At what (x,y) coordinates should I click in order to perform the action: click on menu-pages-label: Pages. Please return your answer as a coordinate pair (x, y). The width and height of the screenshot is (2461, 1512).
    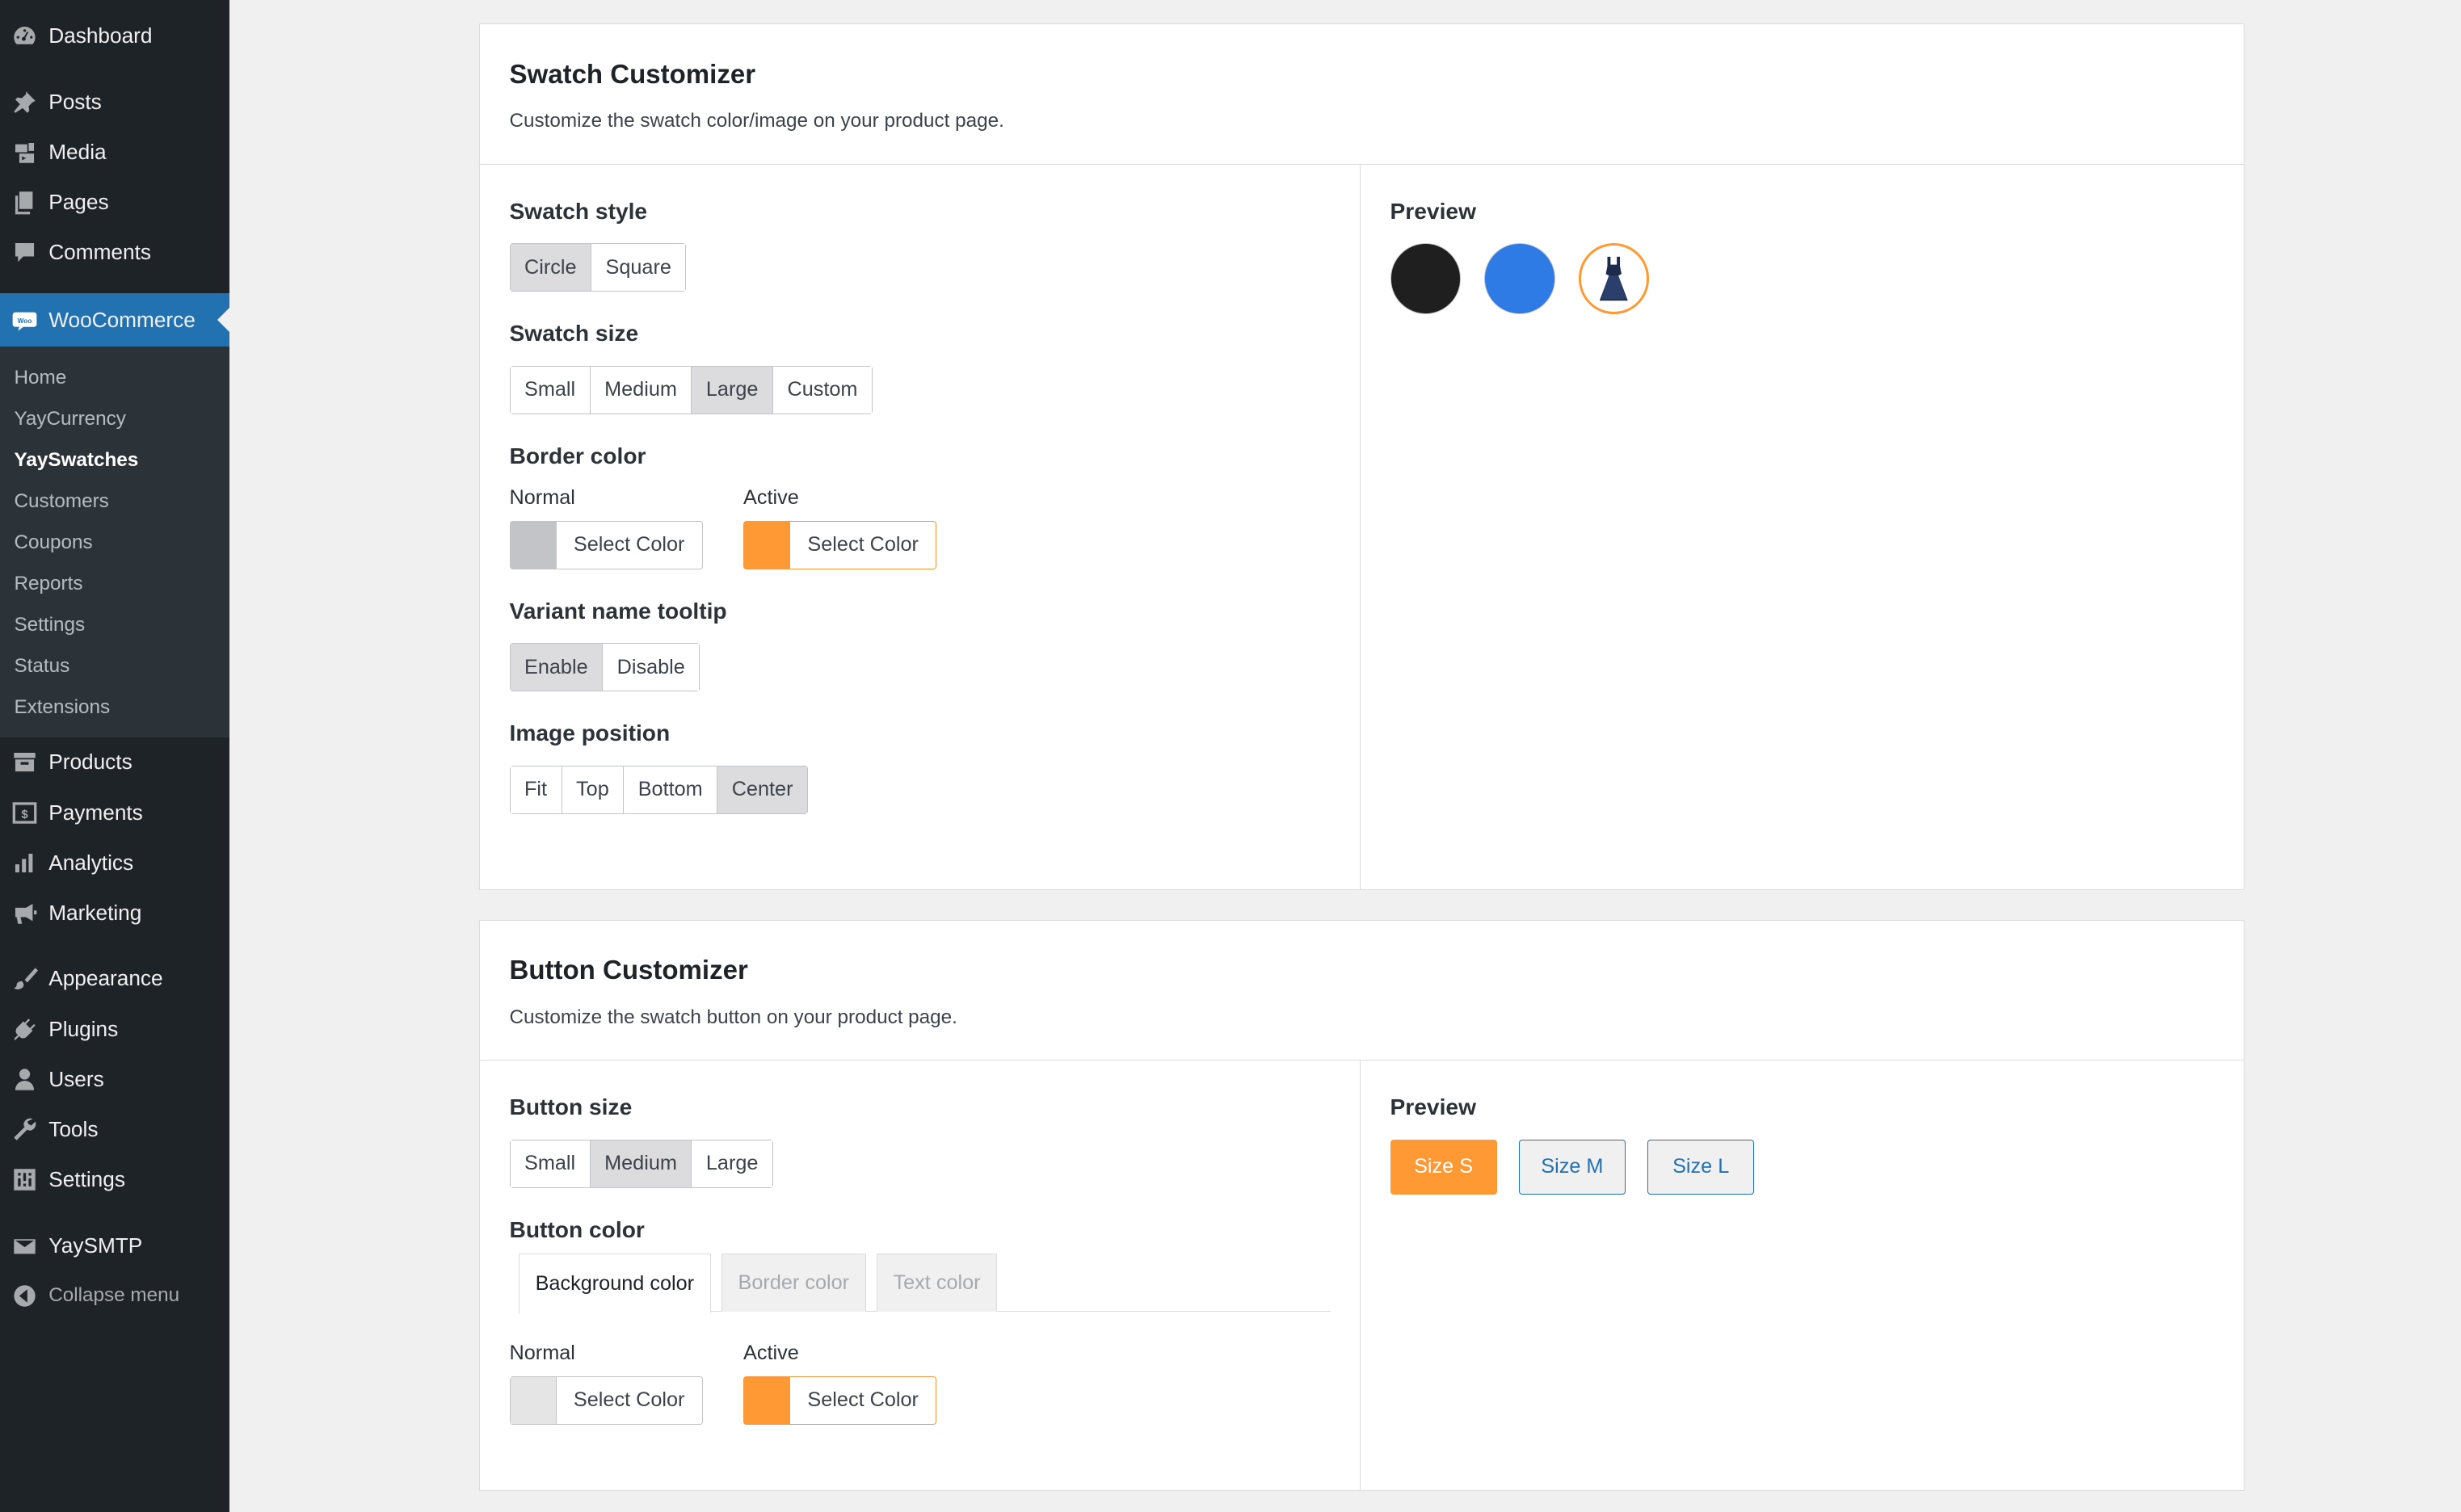
    Looking at the image, I should click on (78, 202).